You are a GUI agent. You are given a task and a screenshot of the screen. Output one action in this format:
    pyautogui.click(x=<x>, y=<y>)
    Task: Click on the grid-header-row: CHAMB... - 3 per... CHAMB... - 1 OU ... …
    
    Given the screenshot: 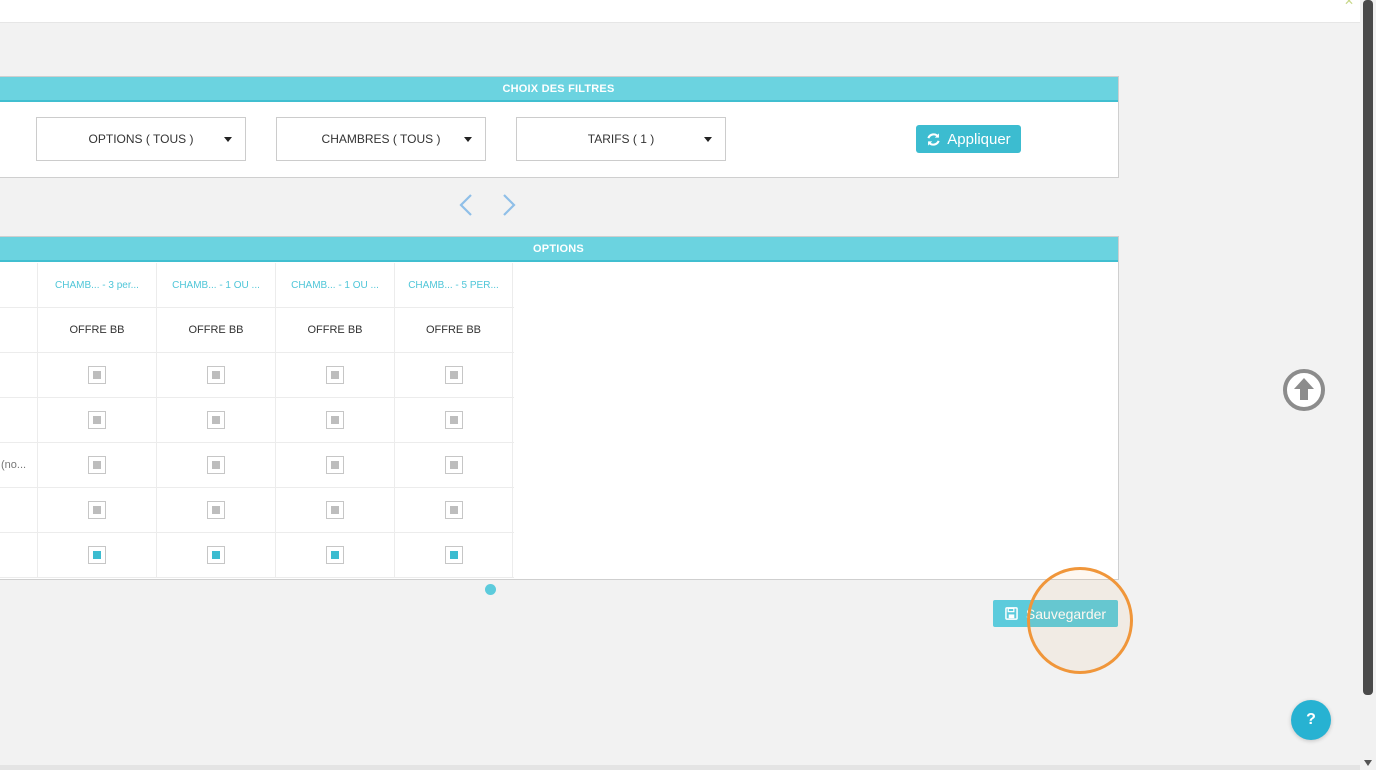 What is the action you would take?
    pyautogui.click(x=257, y=285)
    